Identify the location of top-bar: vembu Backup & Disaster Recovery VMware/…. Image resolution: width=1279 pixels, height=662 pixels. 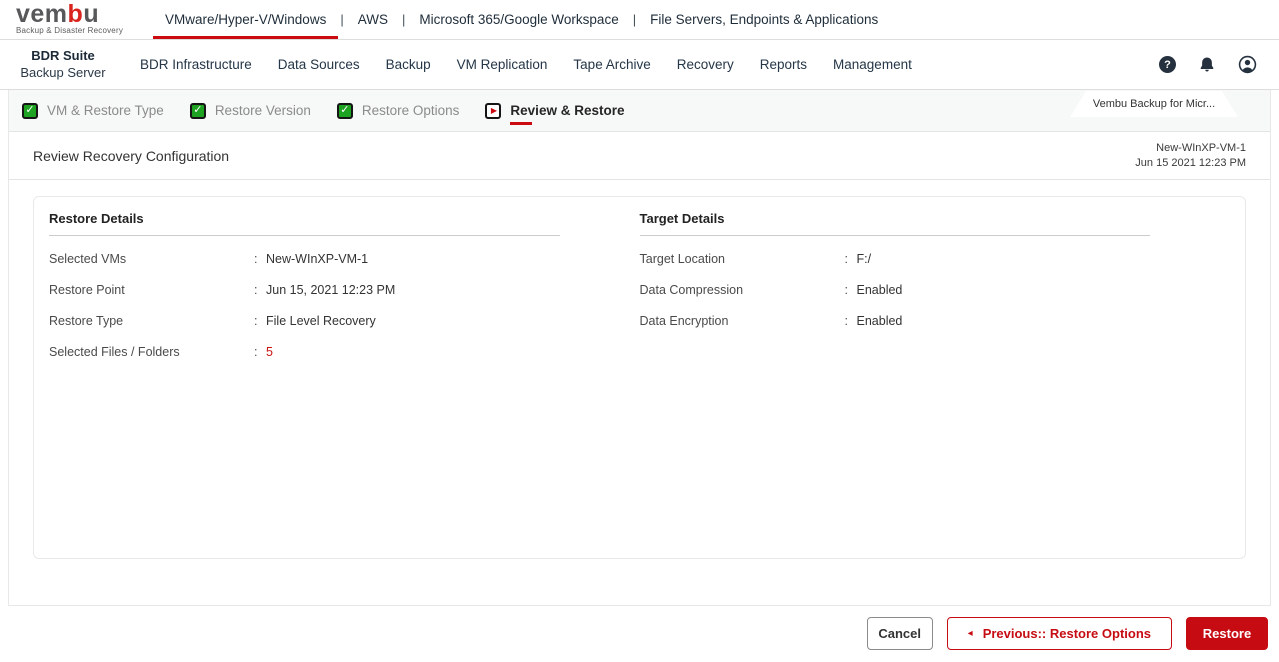
(639, 20).